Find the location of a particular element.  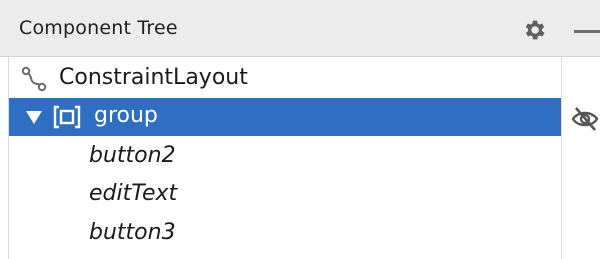

tree-item-button2: button2 is located at coordinates (285, 157).